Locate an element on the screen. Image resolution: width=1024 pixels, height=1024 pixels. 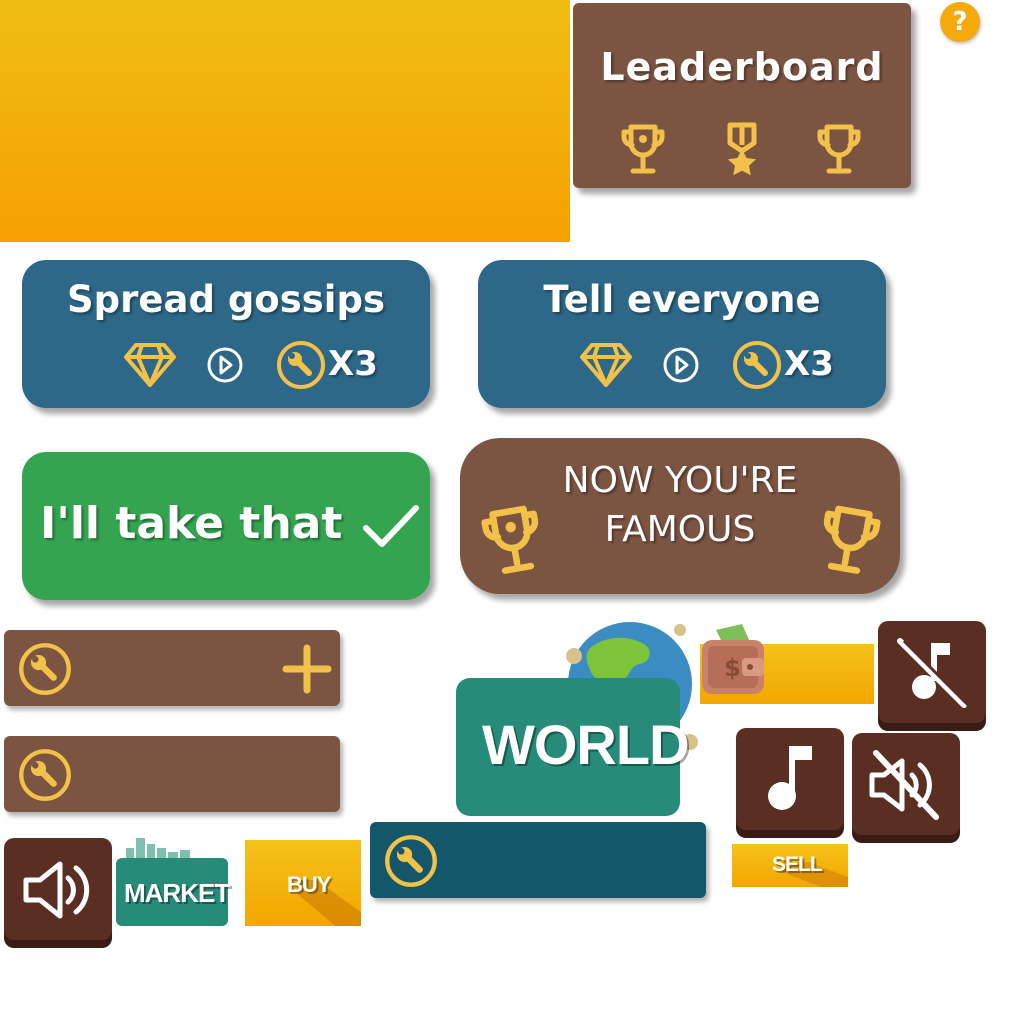
music-off-icon is located at coordinates (932, 673).